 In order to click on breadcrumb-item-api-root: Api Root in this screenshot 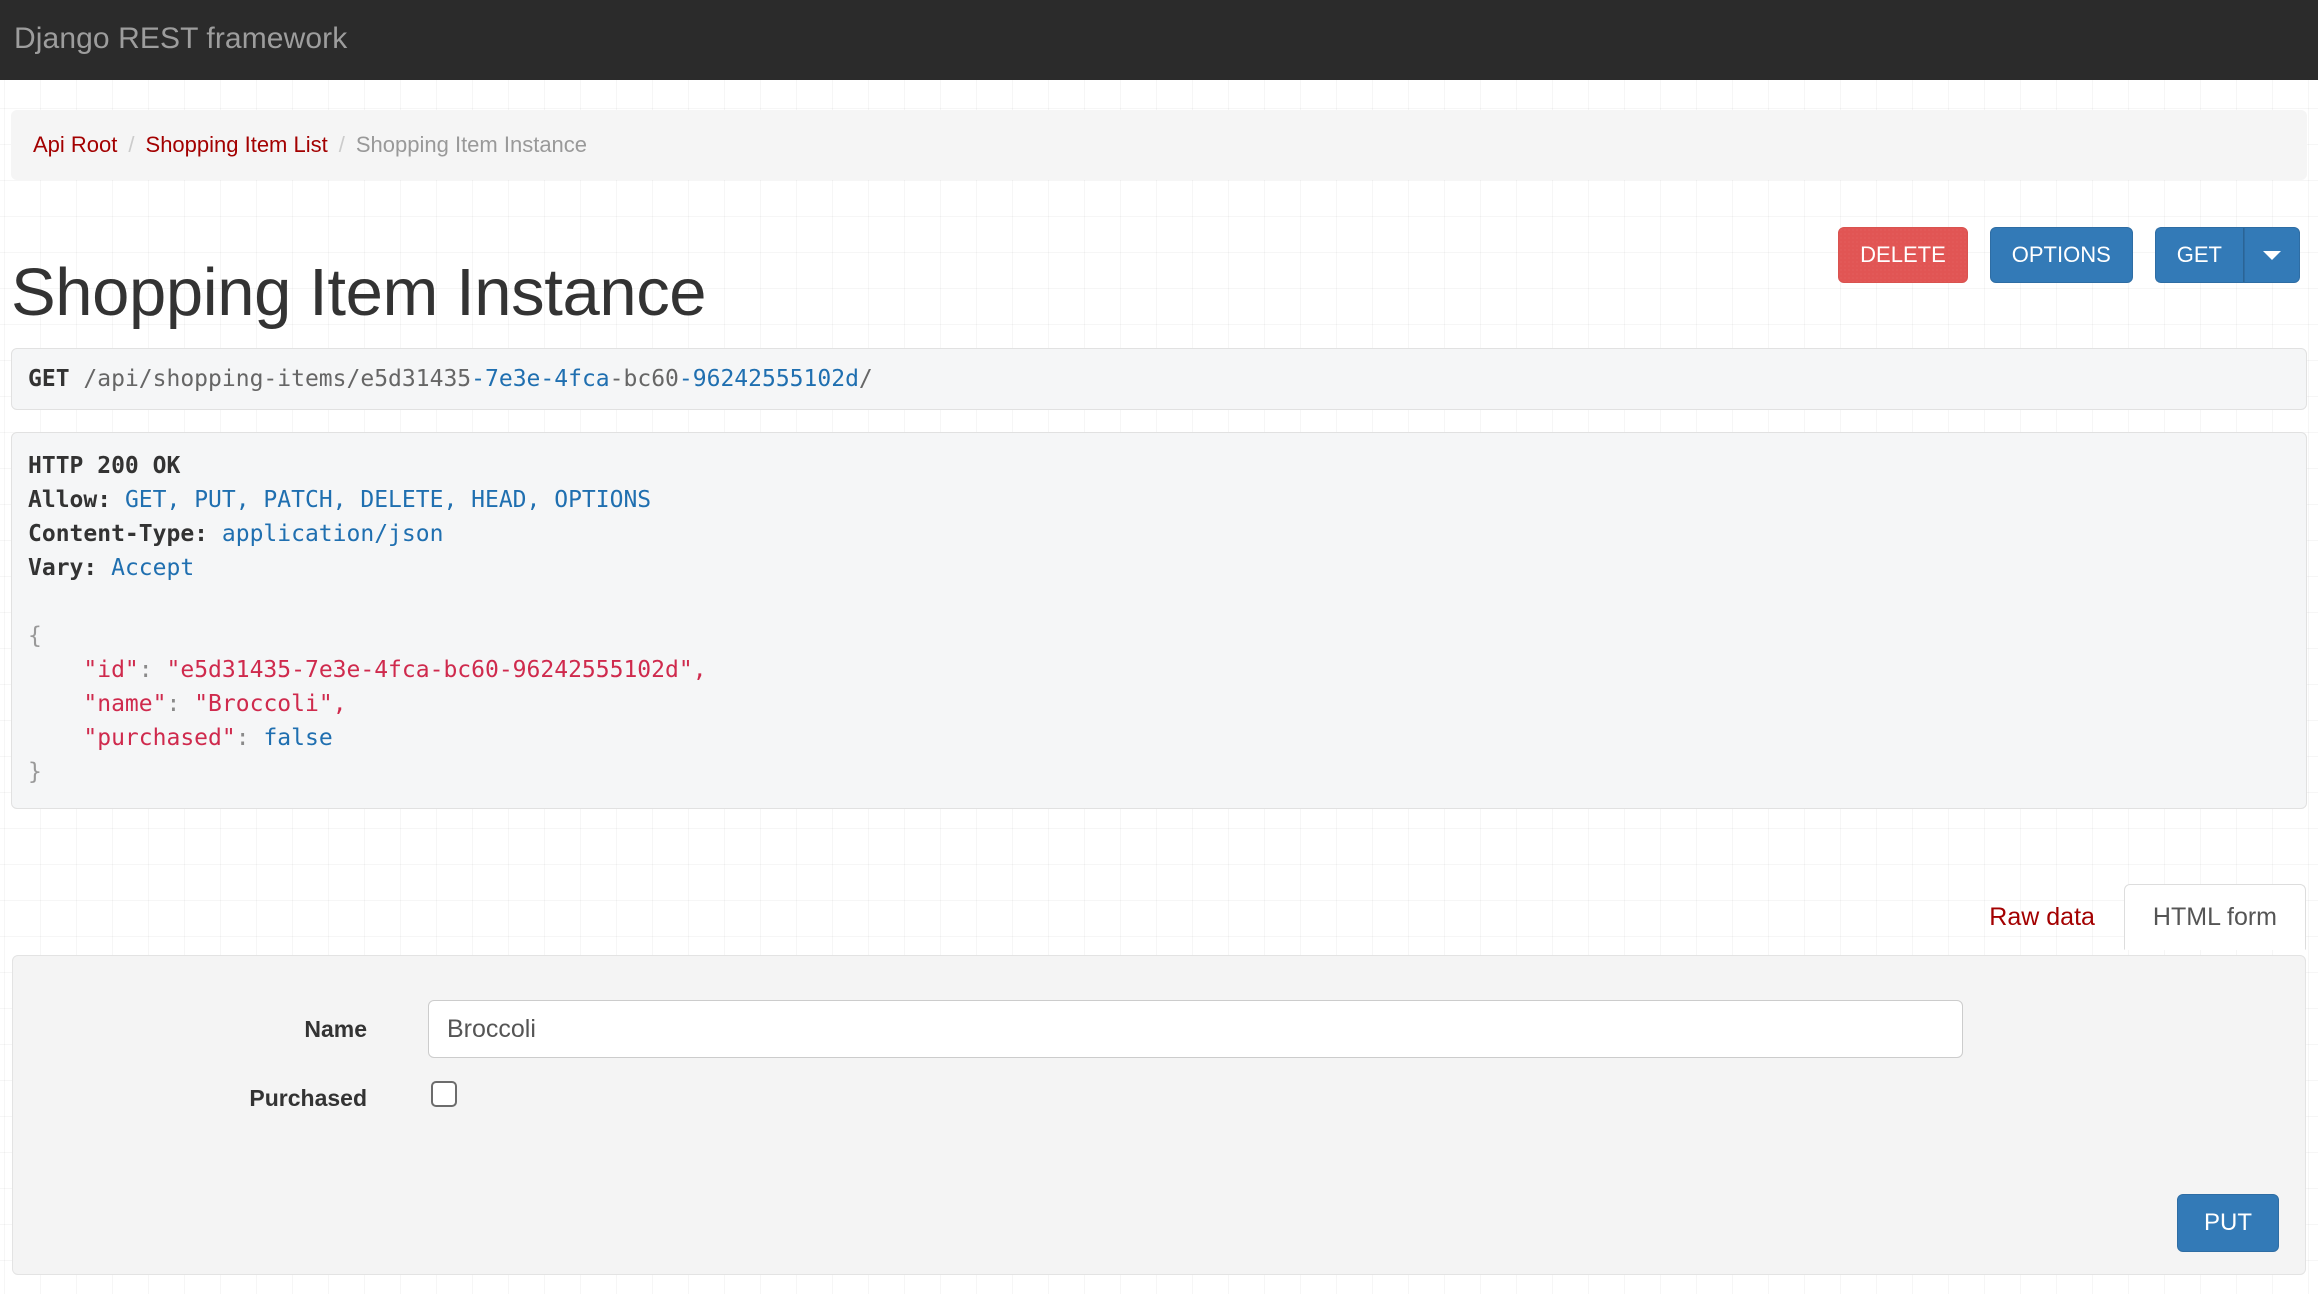, I will do `click(75, 145)`.